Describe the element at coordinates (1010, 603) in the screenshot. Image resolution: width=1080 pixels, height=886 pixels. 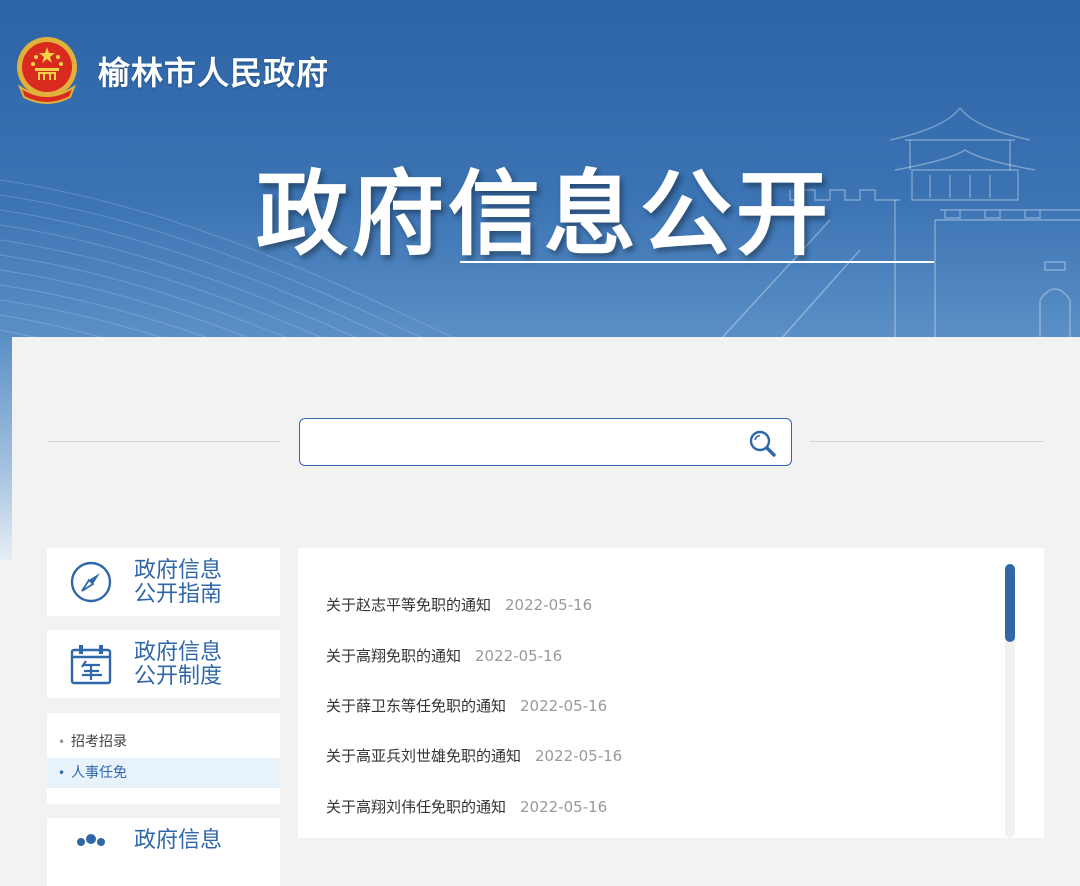
I see `scrollbar-thumb` at that location.